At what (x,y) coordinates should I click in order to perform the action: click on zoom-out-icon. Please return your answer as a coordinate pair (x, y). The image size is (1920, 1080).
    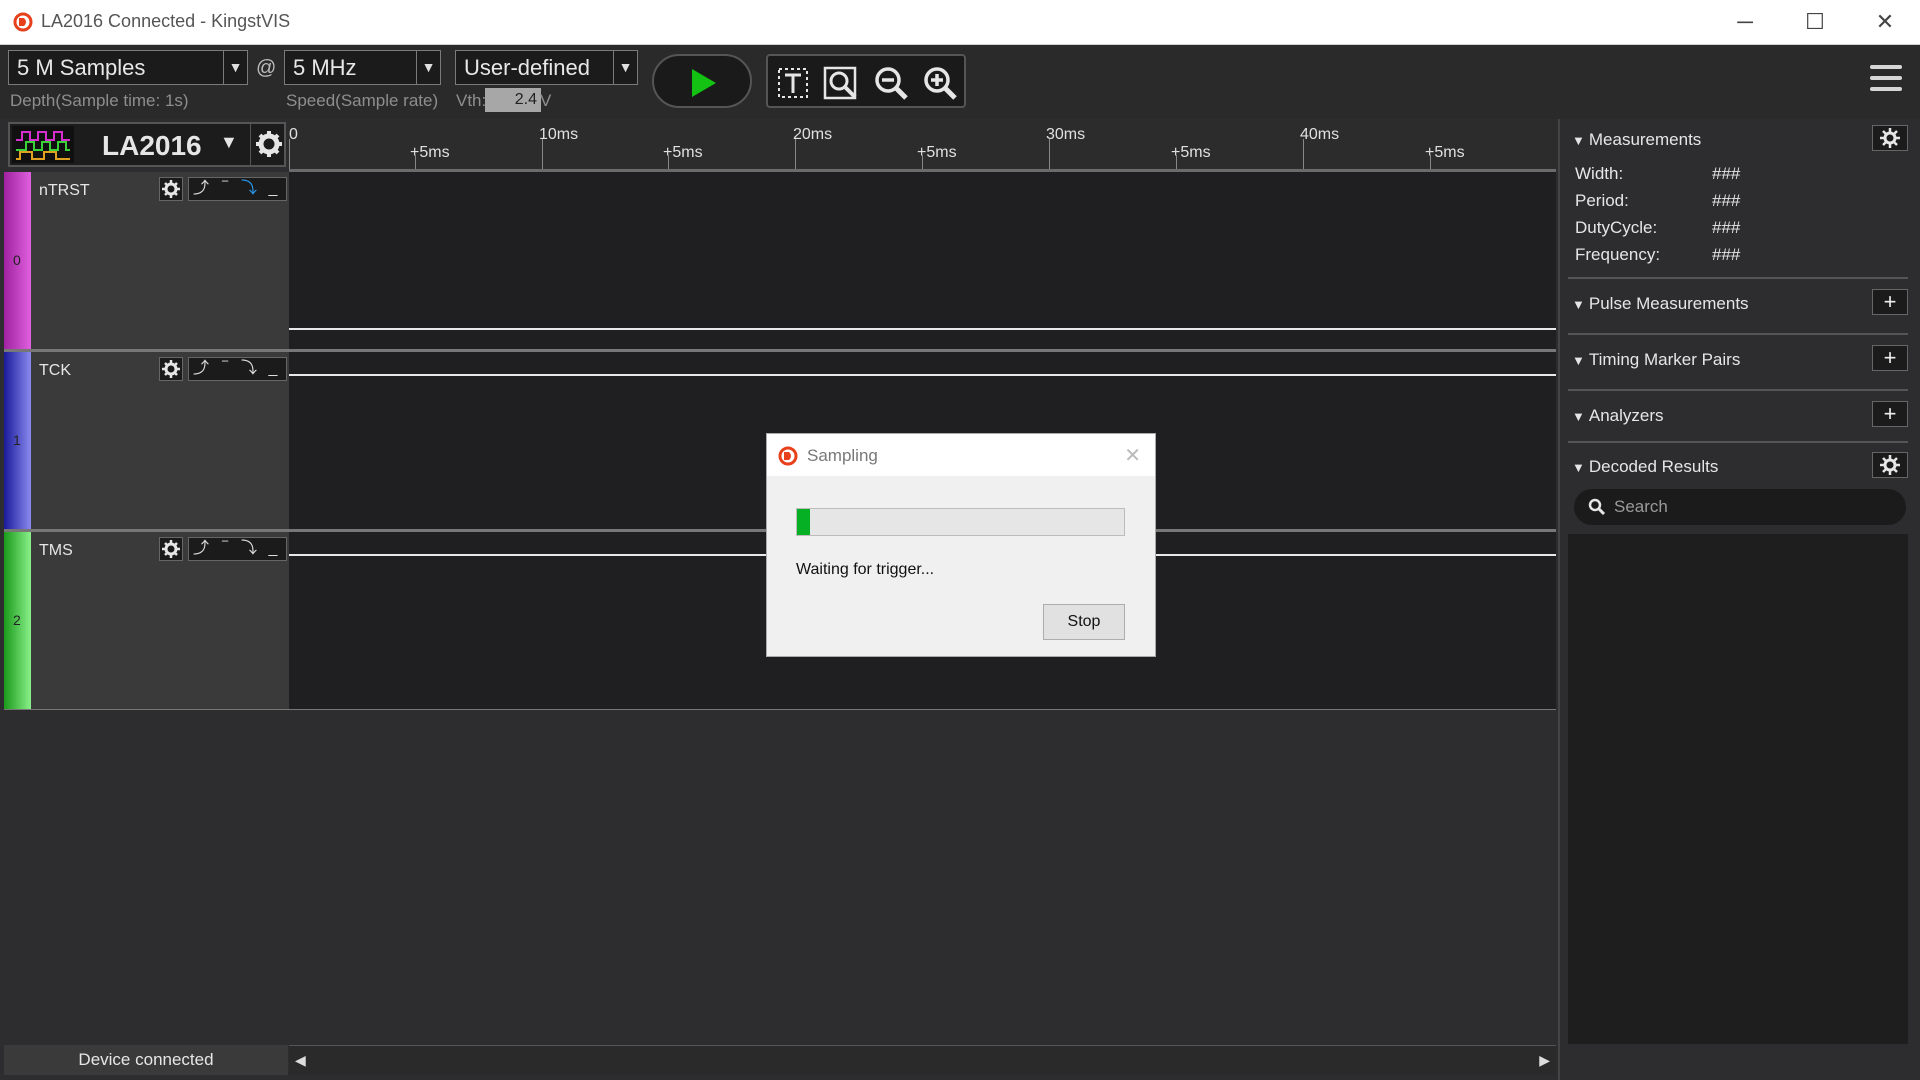
    Looking at the image, I should click on (891, 83).